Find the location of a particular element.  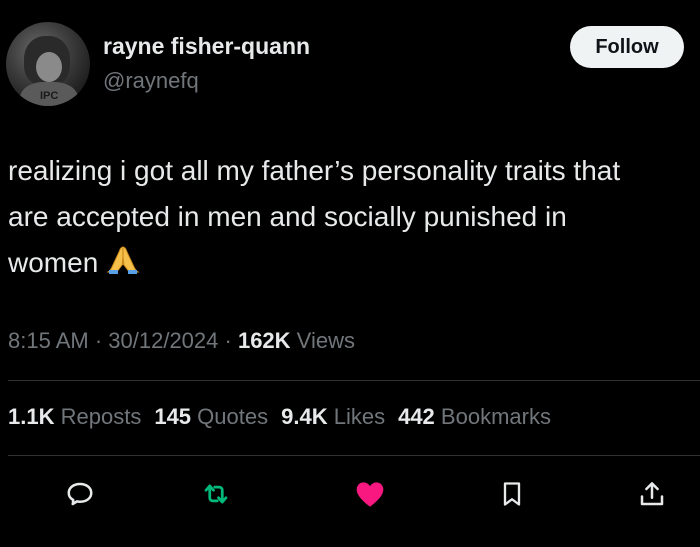

user-handle: @raynefq is located at coordinates (151, 81).